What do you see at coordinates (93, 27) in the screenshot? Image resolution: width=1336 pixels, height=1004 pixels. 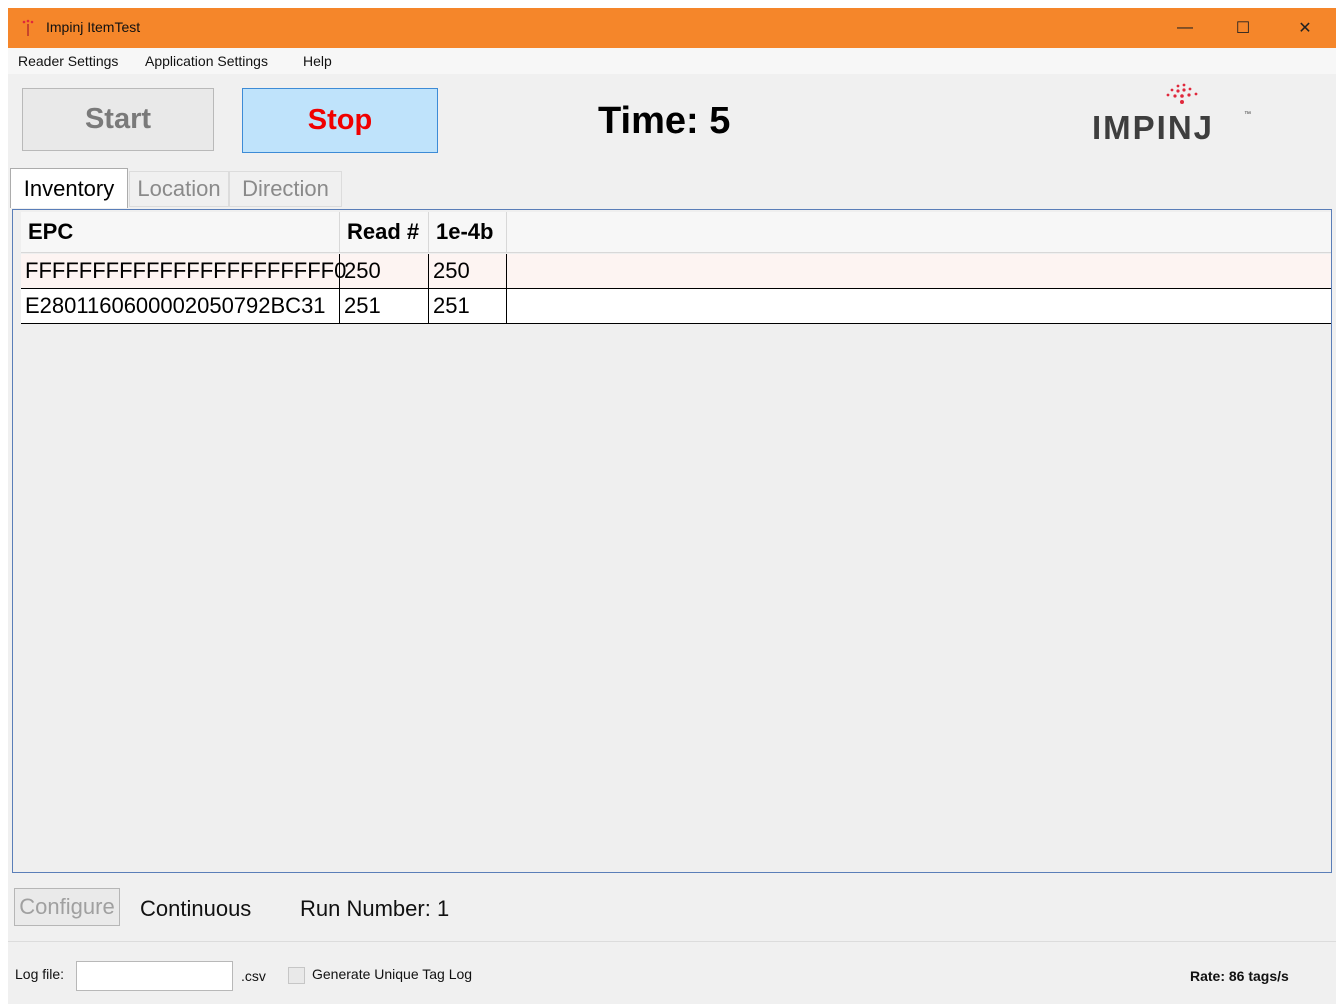 I see `window-title: Impinj ItemTest` at bounding box center [93, 27].